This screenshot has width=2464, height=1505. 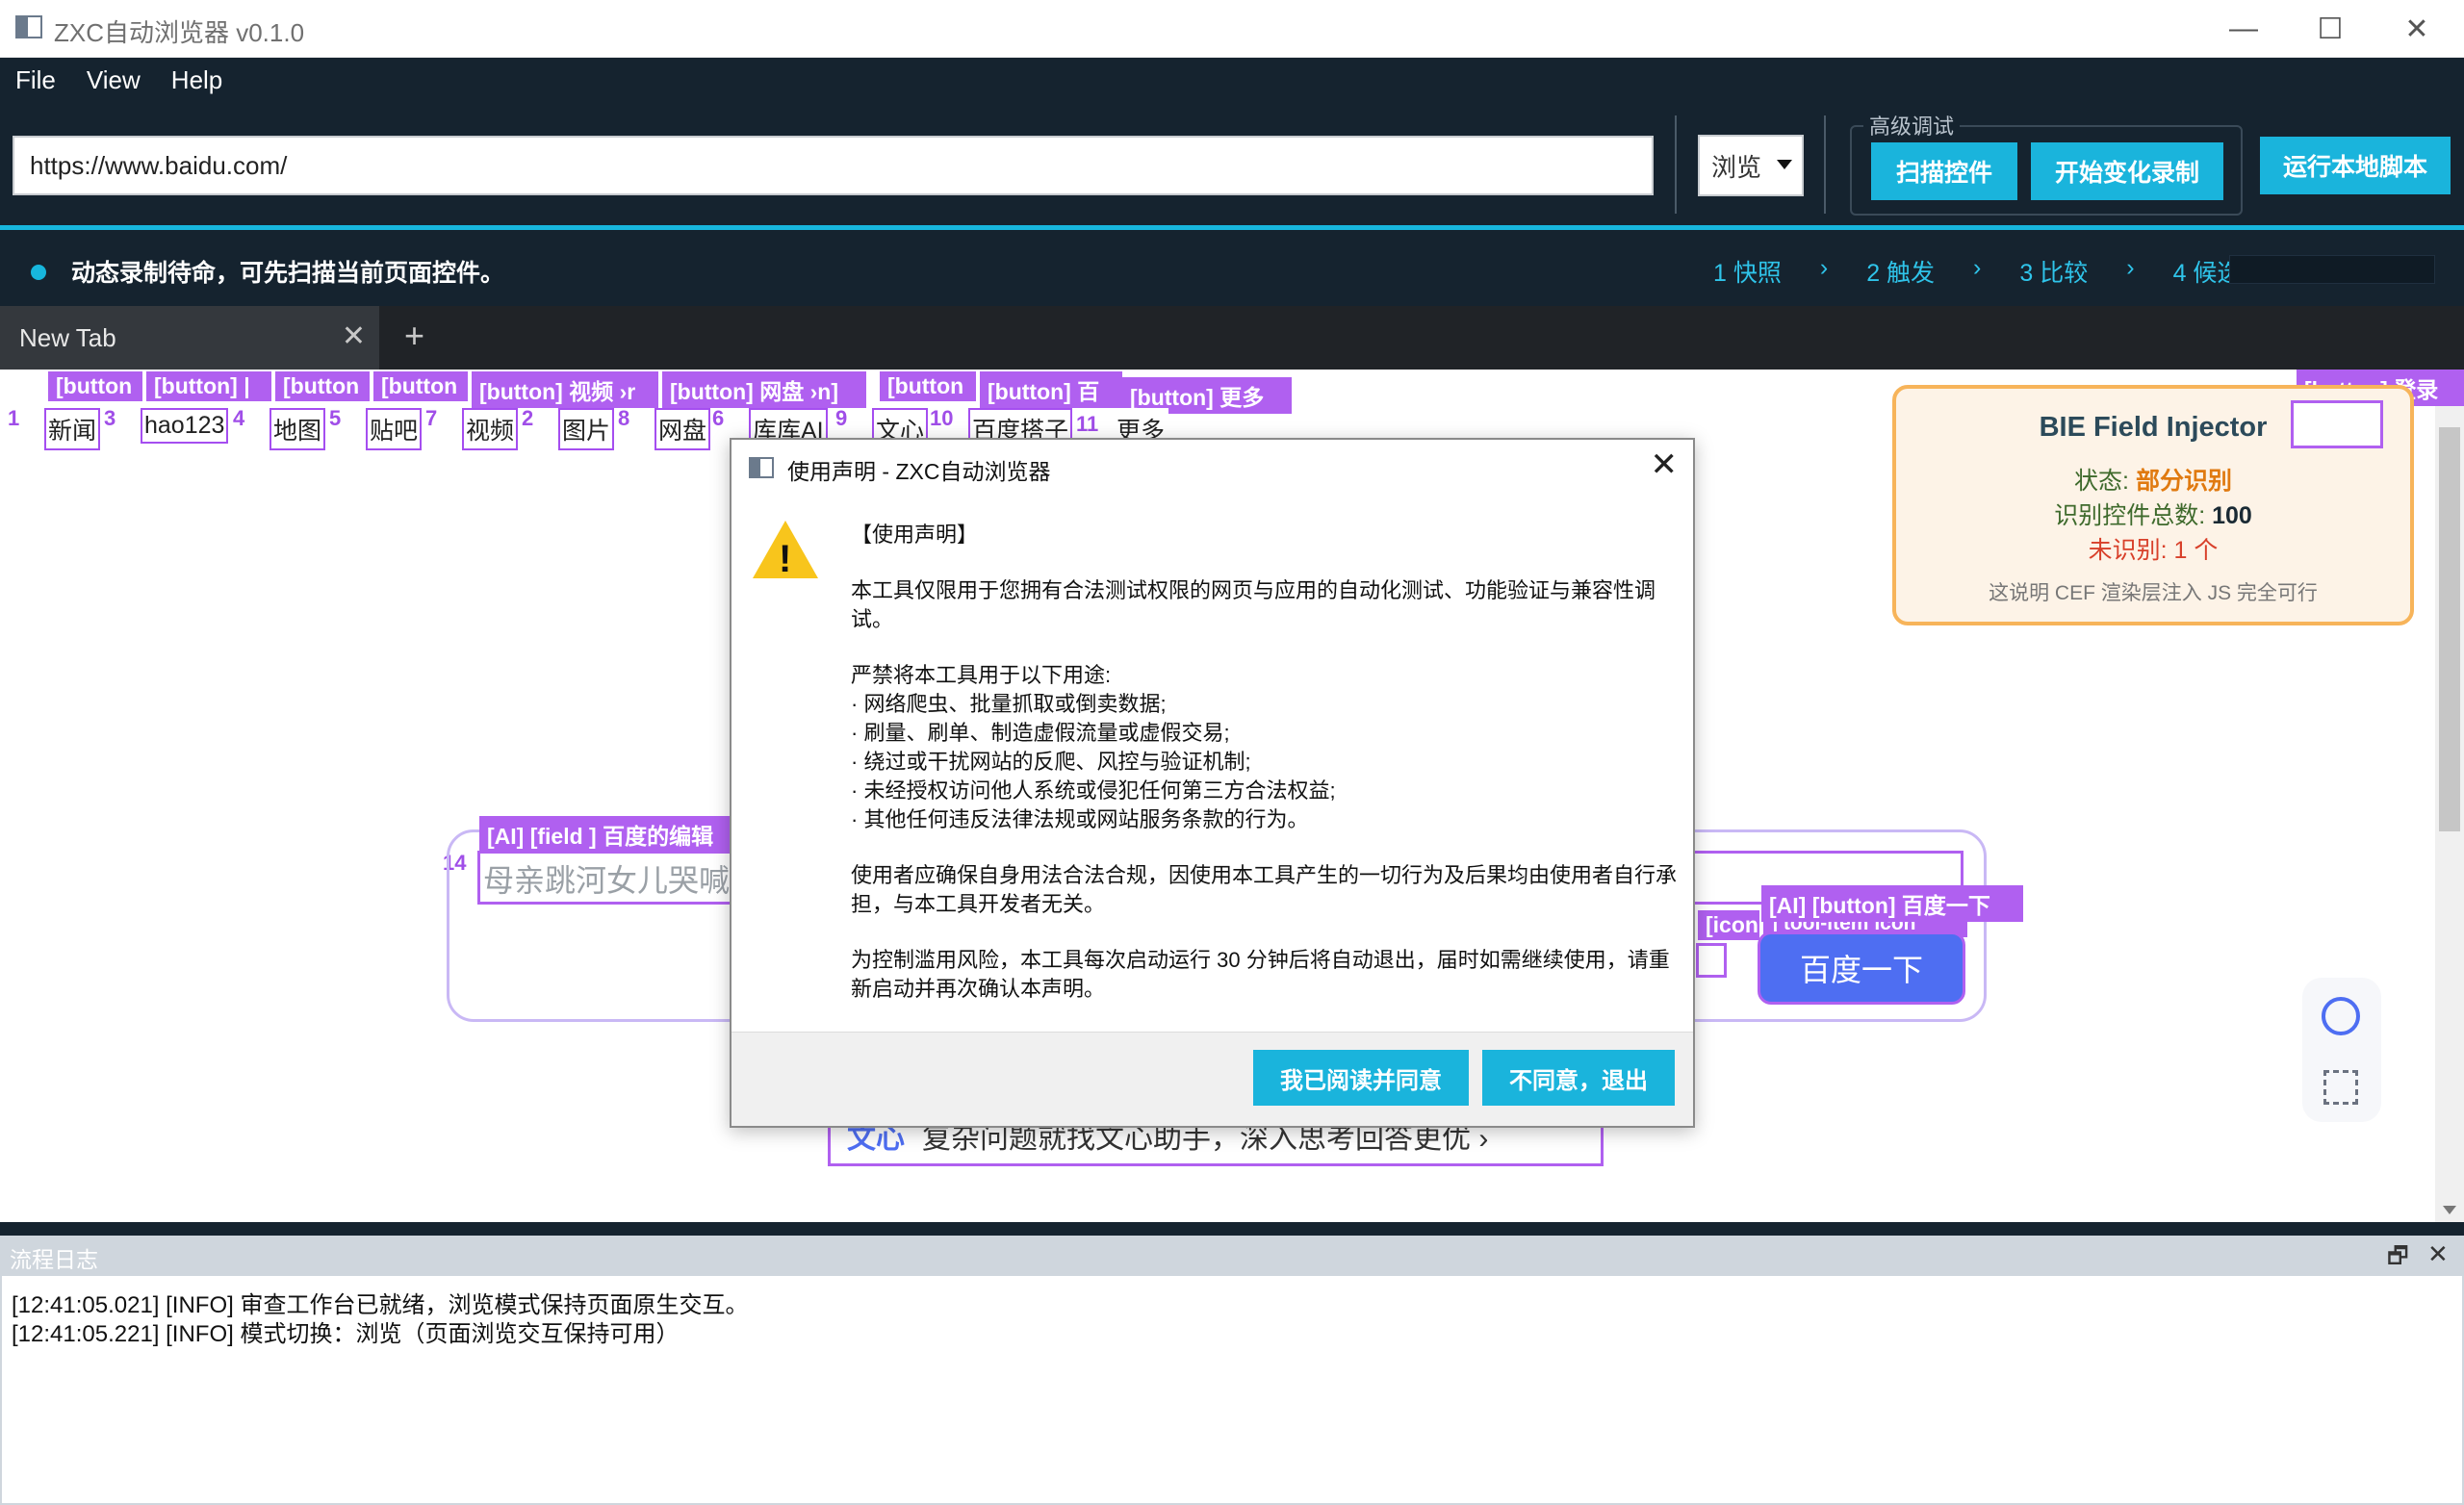 What do you see at coordinates (2449, 1210) in the screenshot?
I see `scroll-down-icon` at bounding box center [2449, 1210].